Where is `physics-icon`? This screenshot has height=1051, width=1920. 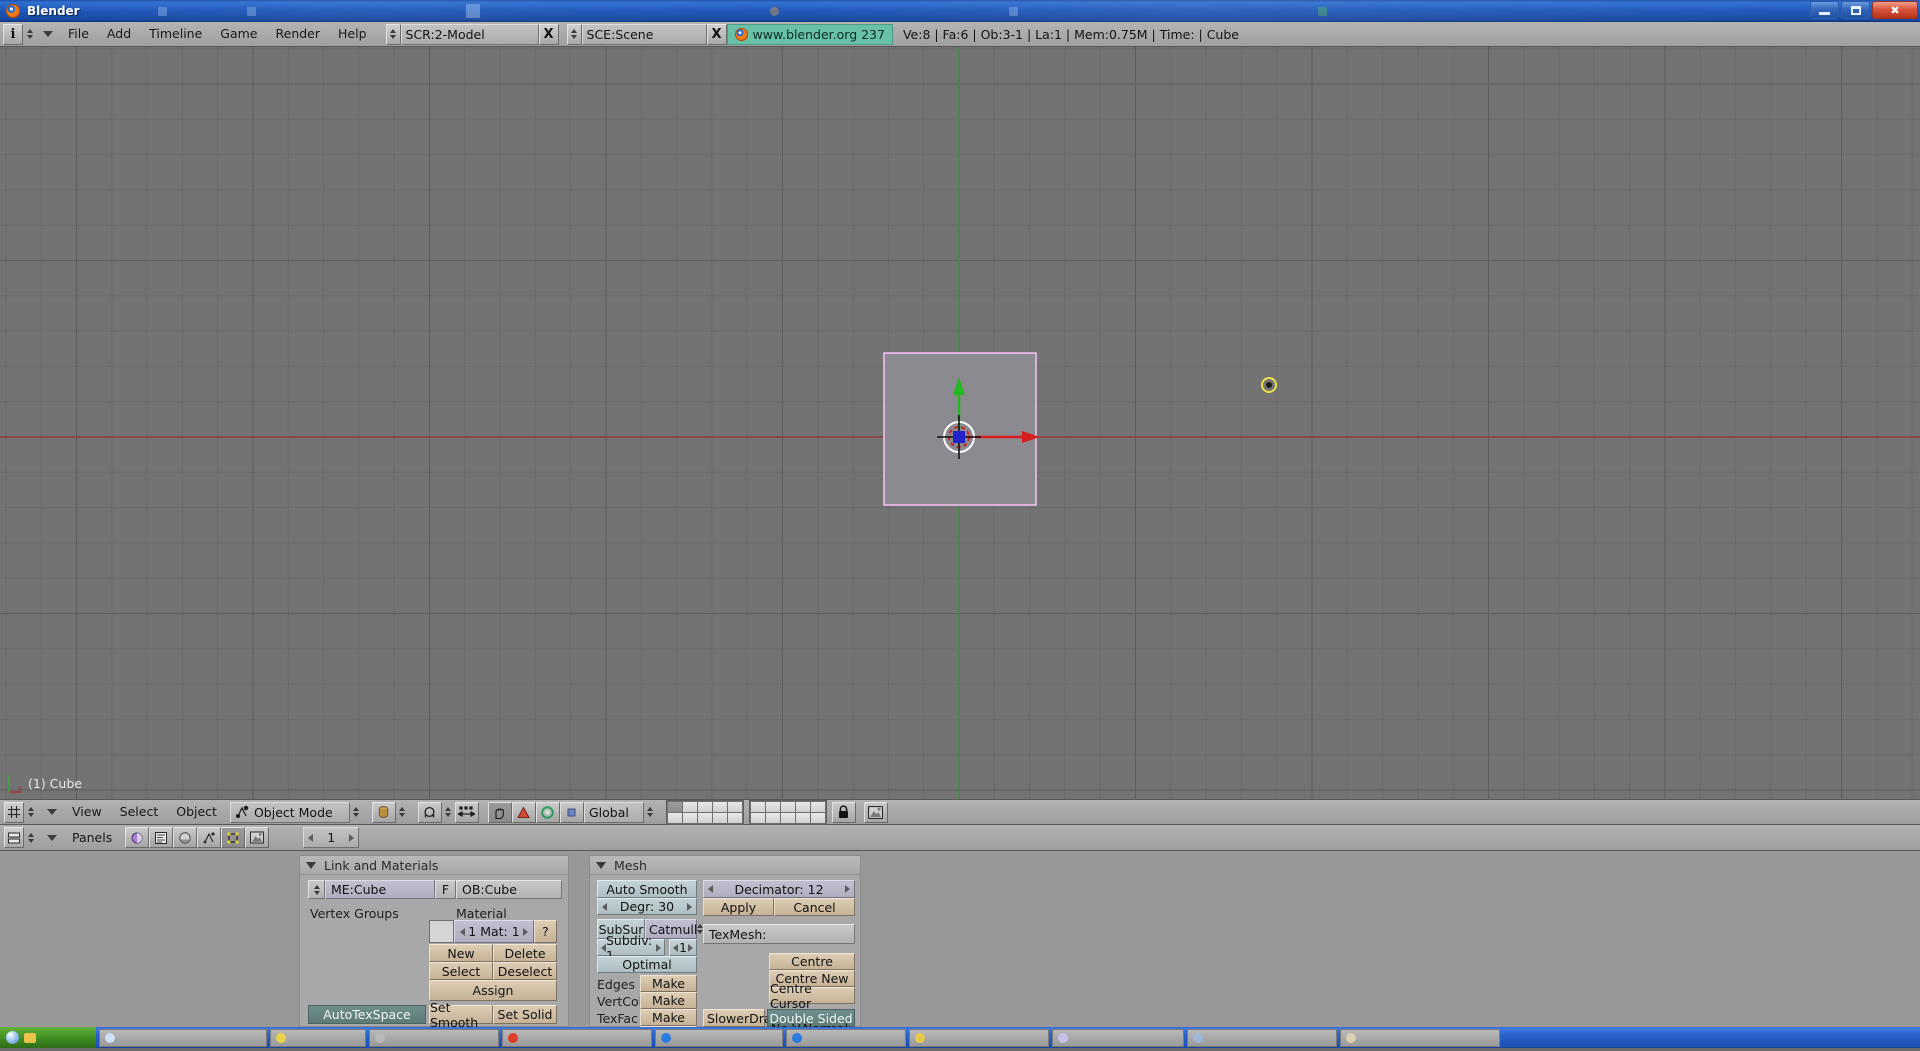 physics-icon is located at coordinates (209, 837).